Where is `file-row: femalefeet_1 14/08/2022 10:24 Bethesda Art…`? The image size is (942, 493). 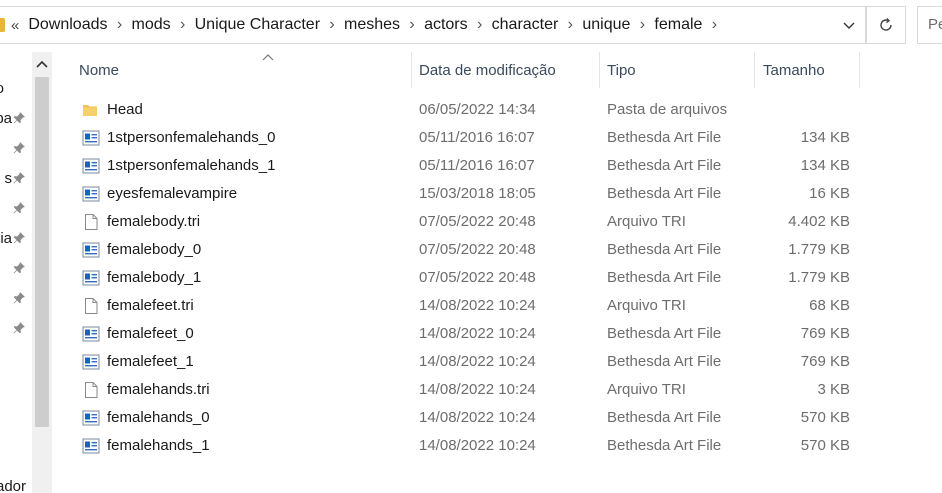
file-row: femalefeet_1 14/08/2022 10:24 Bethesda Art… is located at coordinates (497, 362).